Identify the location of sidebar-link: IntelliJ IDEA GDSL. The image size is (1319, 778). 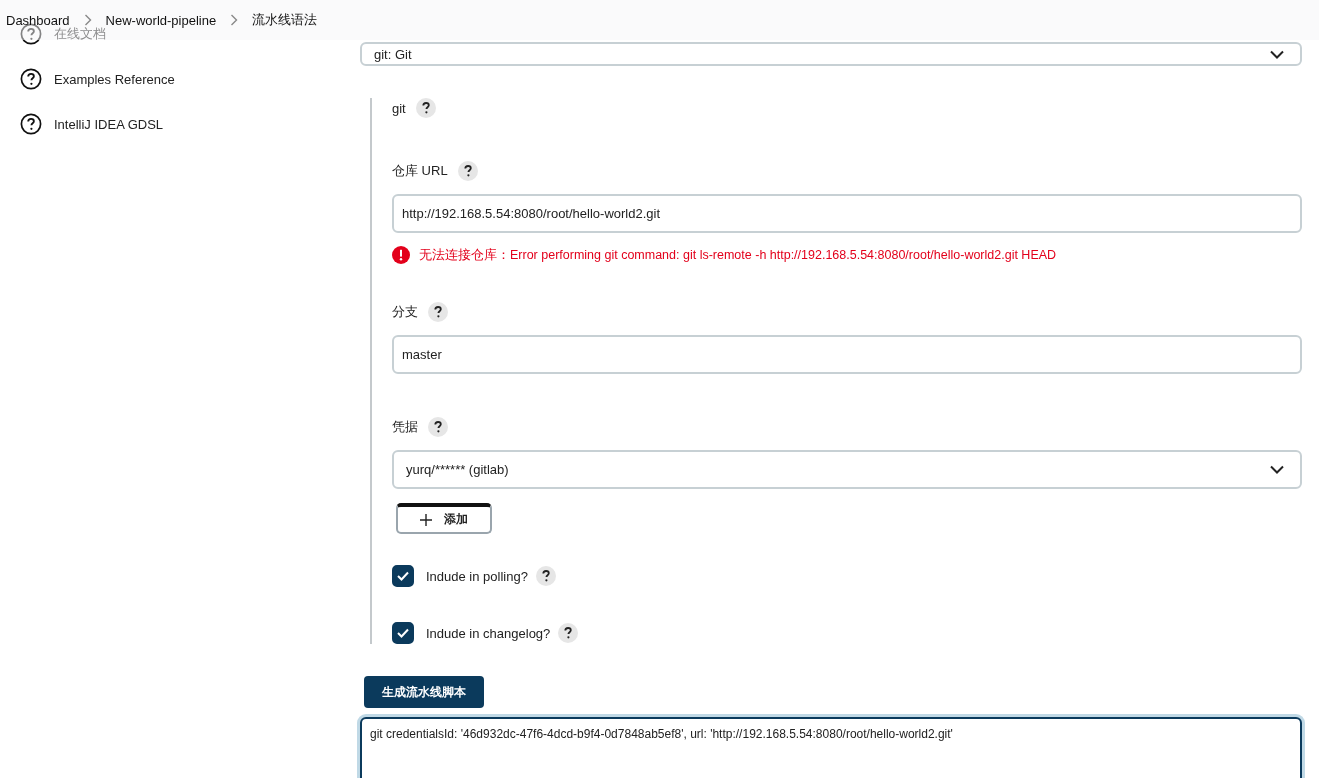
(109, 124).